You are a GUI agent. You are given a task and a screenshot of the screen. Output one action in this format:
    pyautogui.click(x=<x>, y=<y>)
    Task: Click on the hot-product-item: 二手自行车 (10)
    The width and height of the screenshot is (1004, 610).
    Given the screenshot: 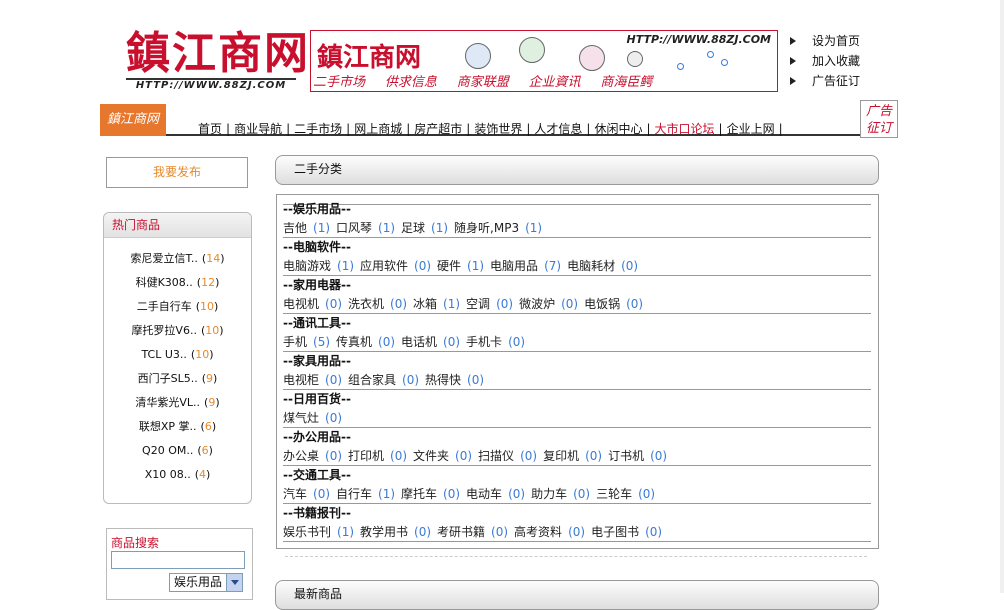 What is the action you would take?
    pyautogui.click(x=177, y=307)
    